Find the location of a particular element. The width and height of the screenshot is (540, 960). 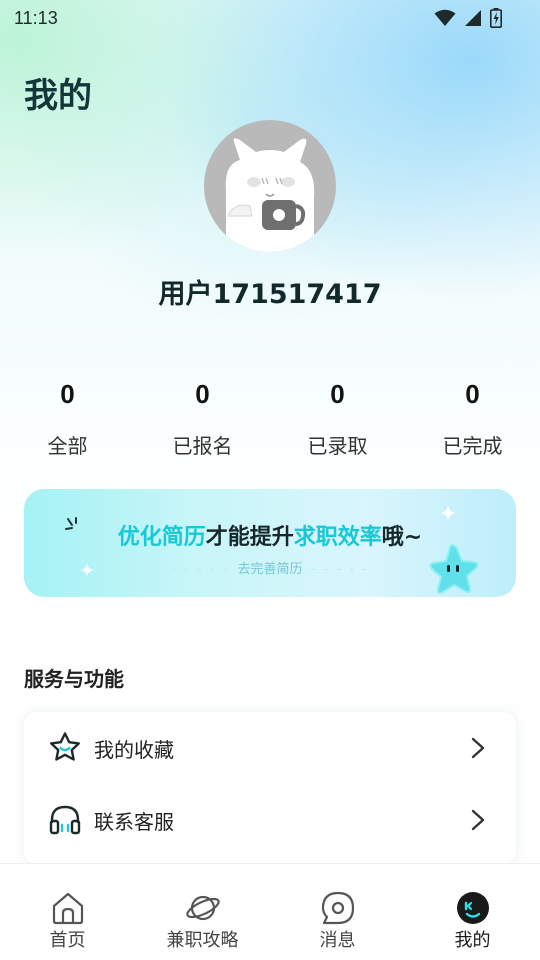

banner-highlight-1: 优化简历 is located at coordinates (161, 537).